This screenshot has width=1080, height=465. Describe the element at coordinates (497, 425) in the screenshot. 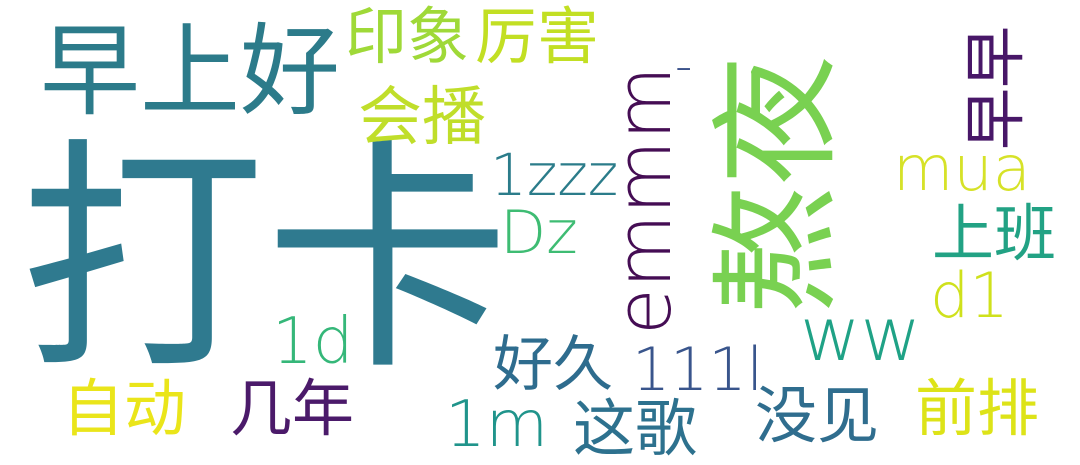

I see `word-1m: 1m` at that location.